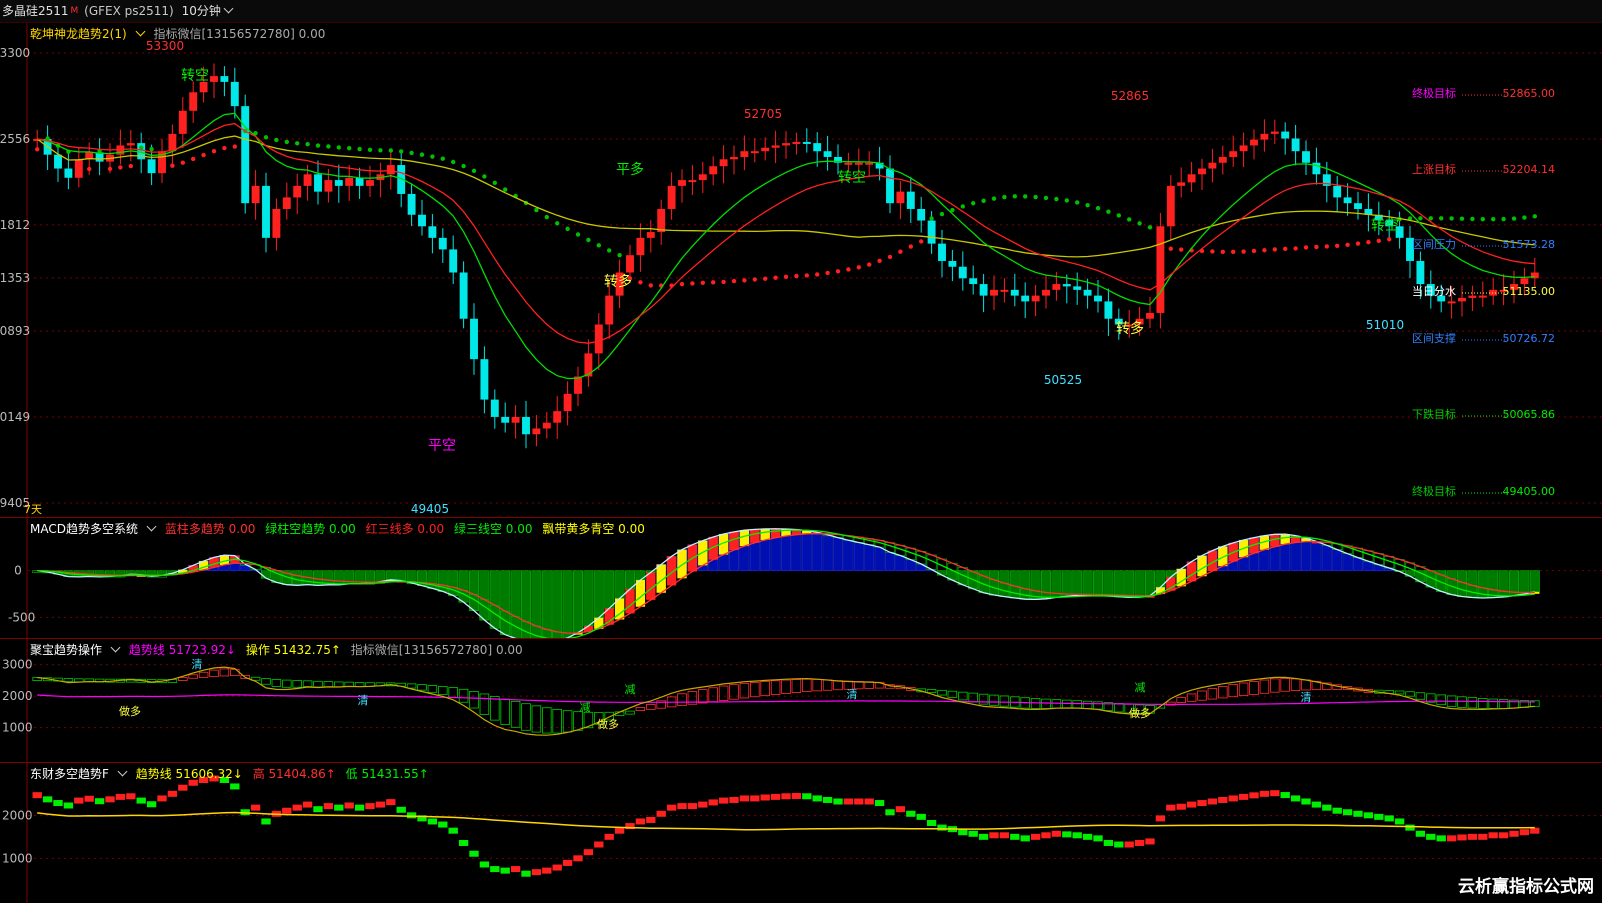  Describe the element at coordinates (201, 11) in the screenshot. I see `period-label: 10分钟` at that location.